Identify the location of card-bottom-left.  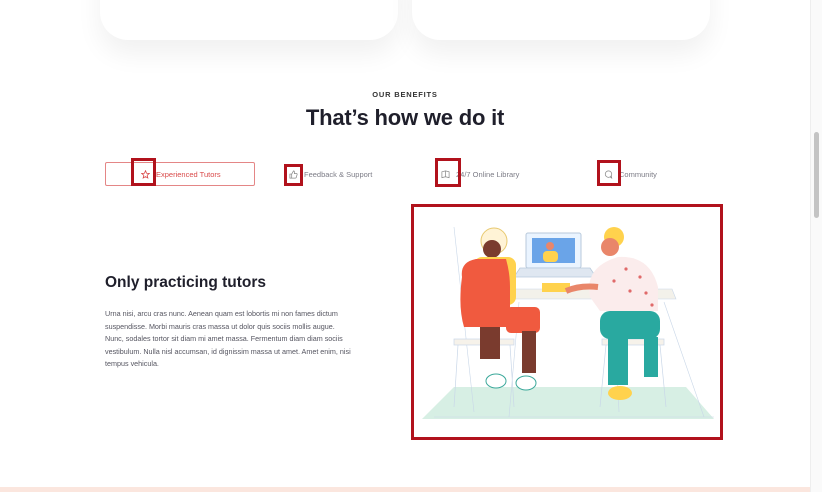
(249, 20).